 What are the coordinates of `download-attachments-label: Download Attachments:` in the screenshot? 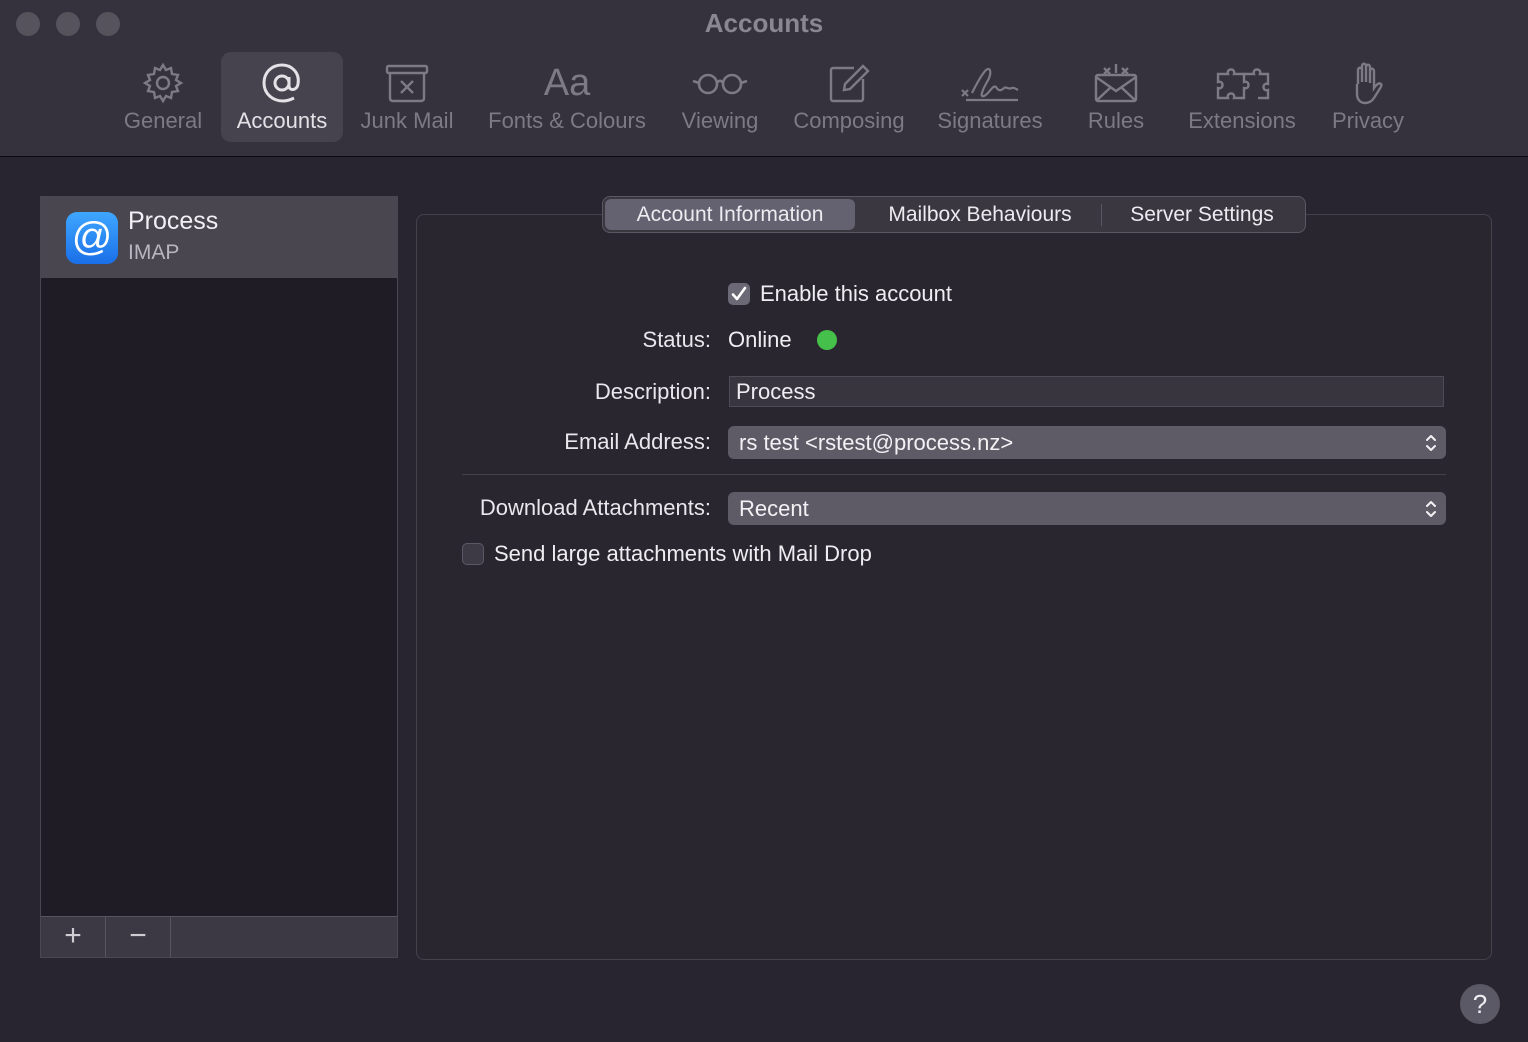 It's located at (595, 507).